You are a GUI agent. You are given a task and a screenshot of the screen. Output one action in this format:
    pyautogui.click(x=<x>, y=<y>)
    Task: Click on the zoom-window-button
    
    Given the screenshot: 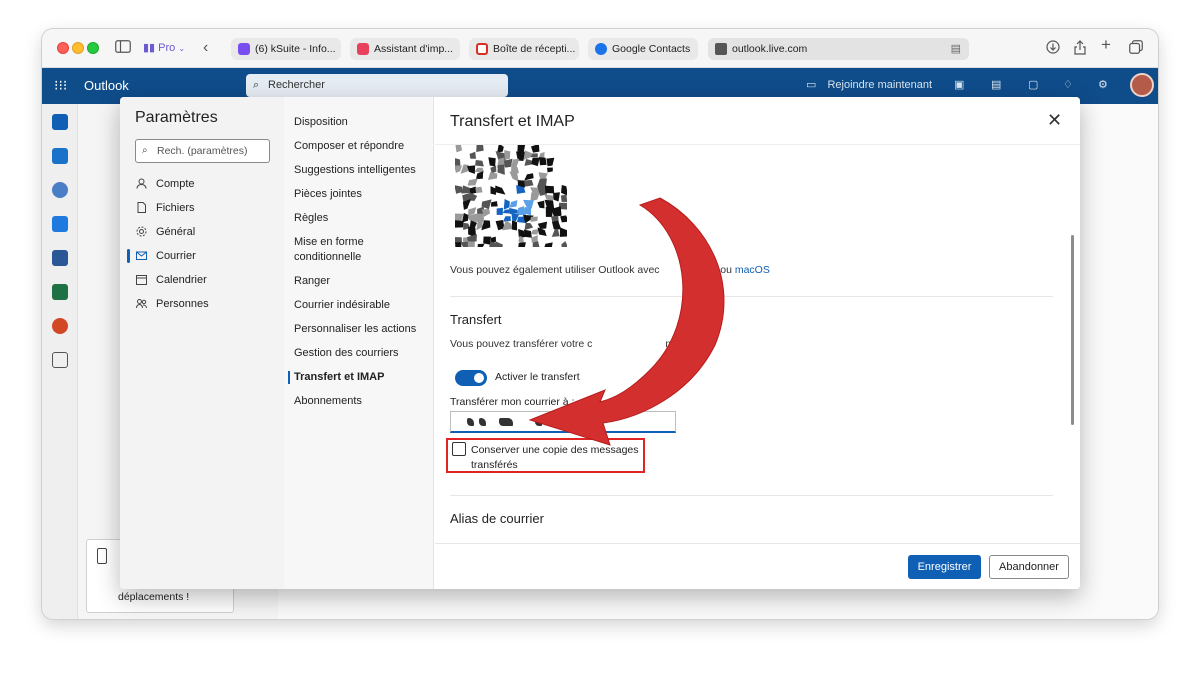 What is the action you would take?
    pyautogui.click(x=93, y=48)
    